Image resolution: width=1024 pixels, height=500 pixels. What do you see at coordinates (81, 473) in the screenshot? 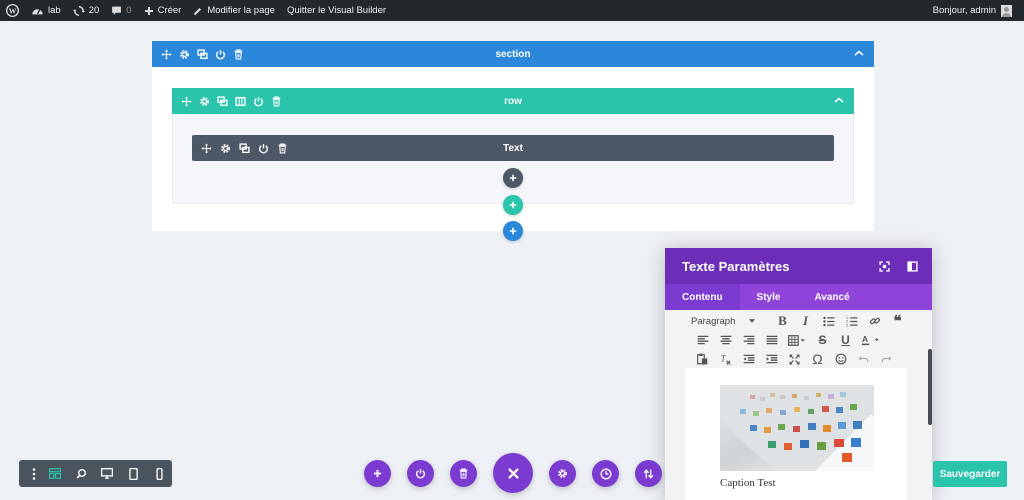
I see `zoom-icon` at bounding box center [81, 473].